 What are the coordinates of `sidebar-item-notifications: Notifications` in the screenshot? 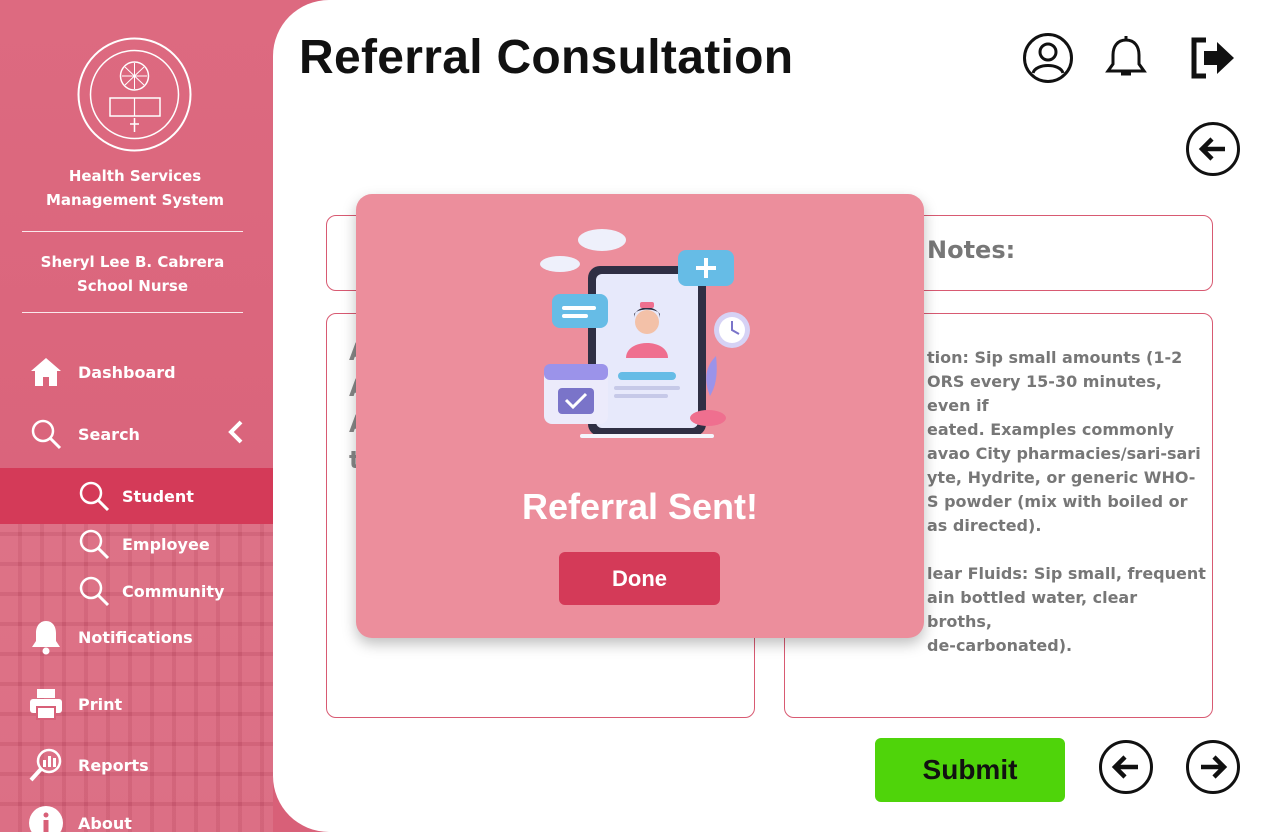 It's located at (136, 637).